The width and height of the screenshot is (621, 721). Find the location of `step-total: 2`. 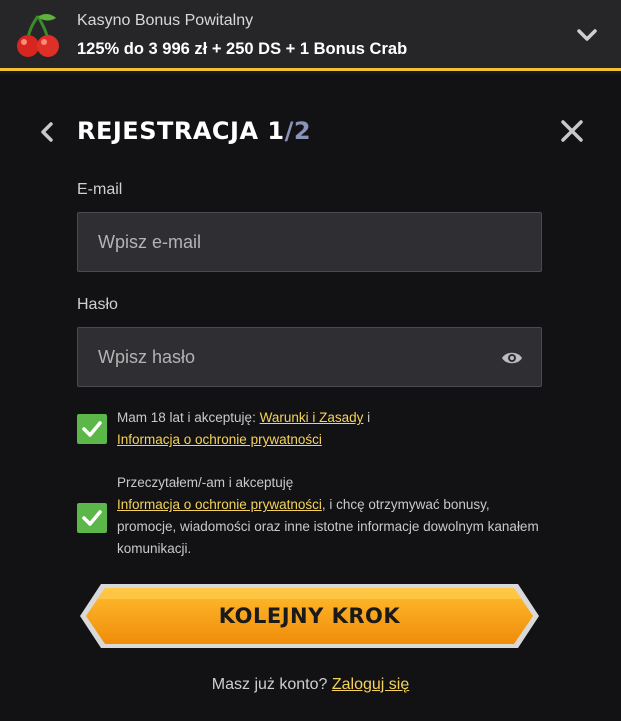

step-total: 2 is located at coordinates (302, 131).